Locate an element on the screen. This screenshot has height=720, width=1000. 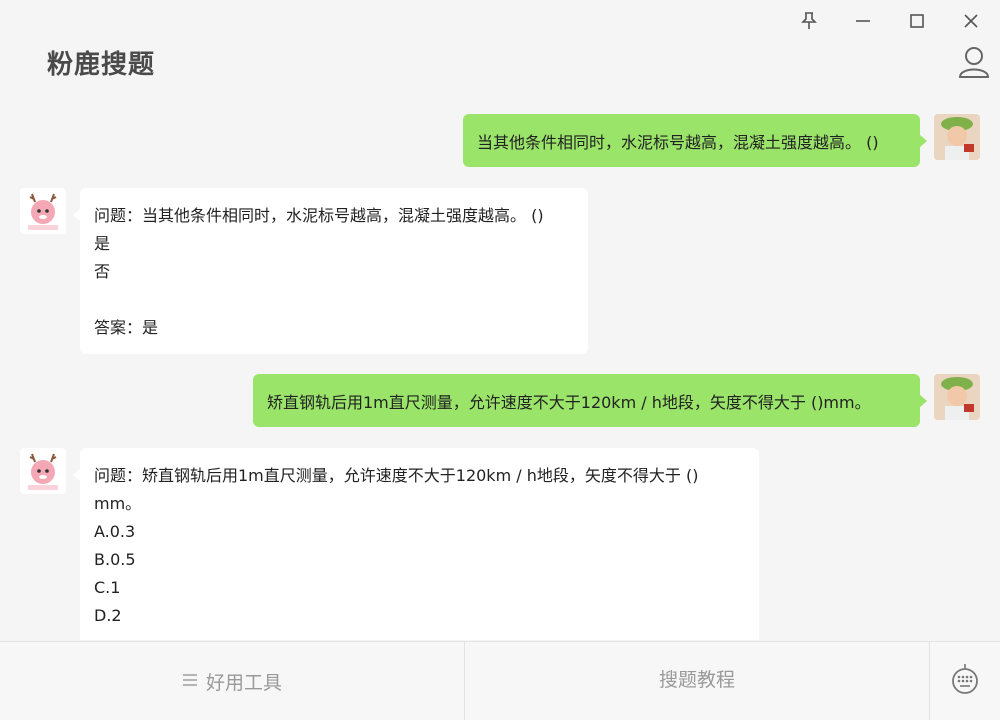
pin-icon is located at coordinates (809, 21).